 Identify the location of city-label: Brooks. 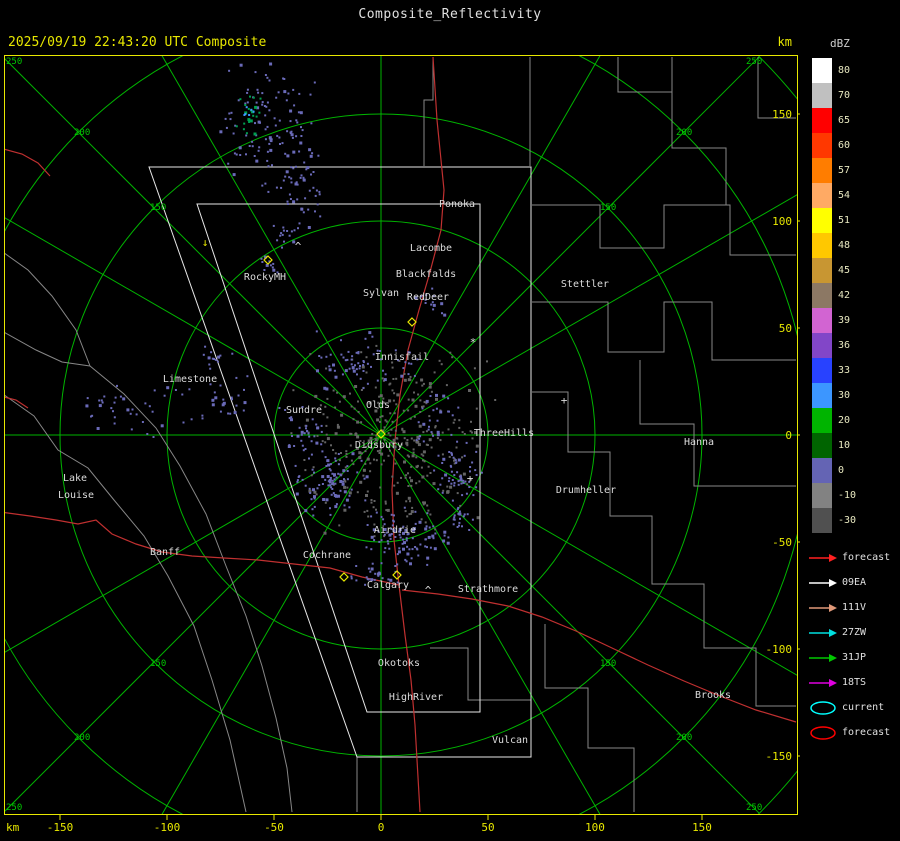
(713, 695).